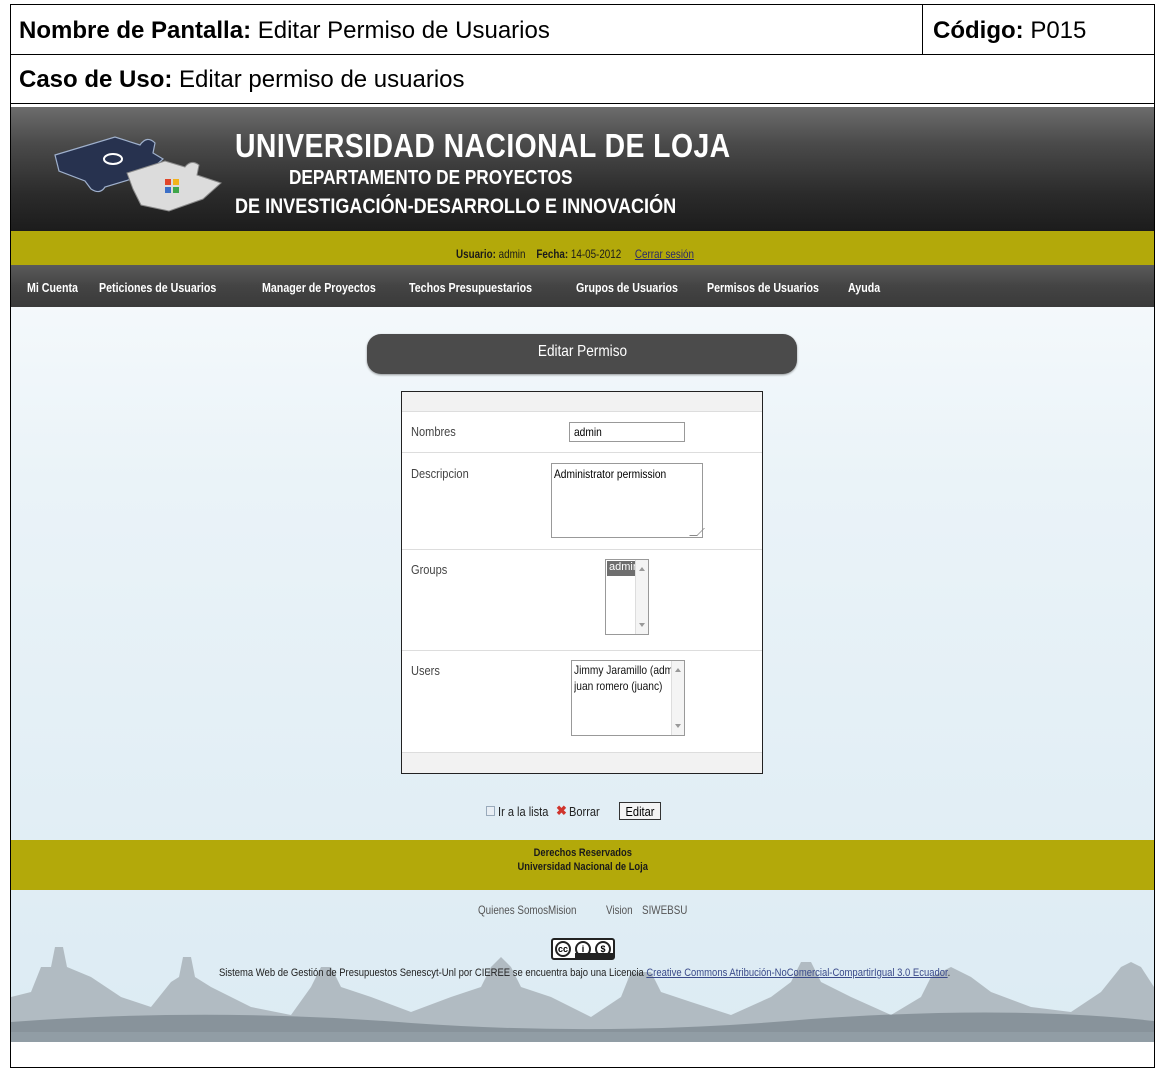 This screenshot has width=1159, height=1068. Describe the element at coordinates (476, 254) in the screenshot. I see `user-label: Usuario:` at that location.